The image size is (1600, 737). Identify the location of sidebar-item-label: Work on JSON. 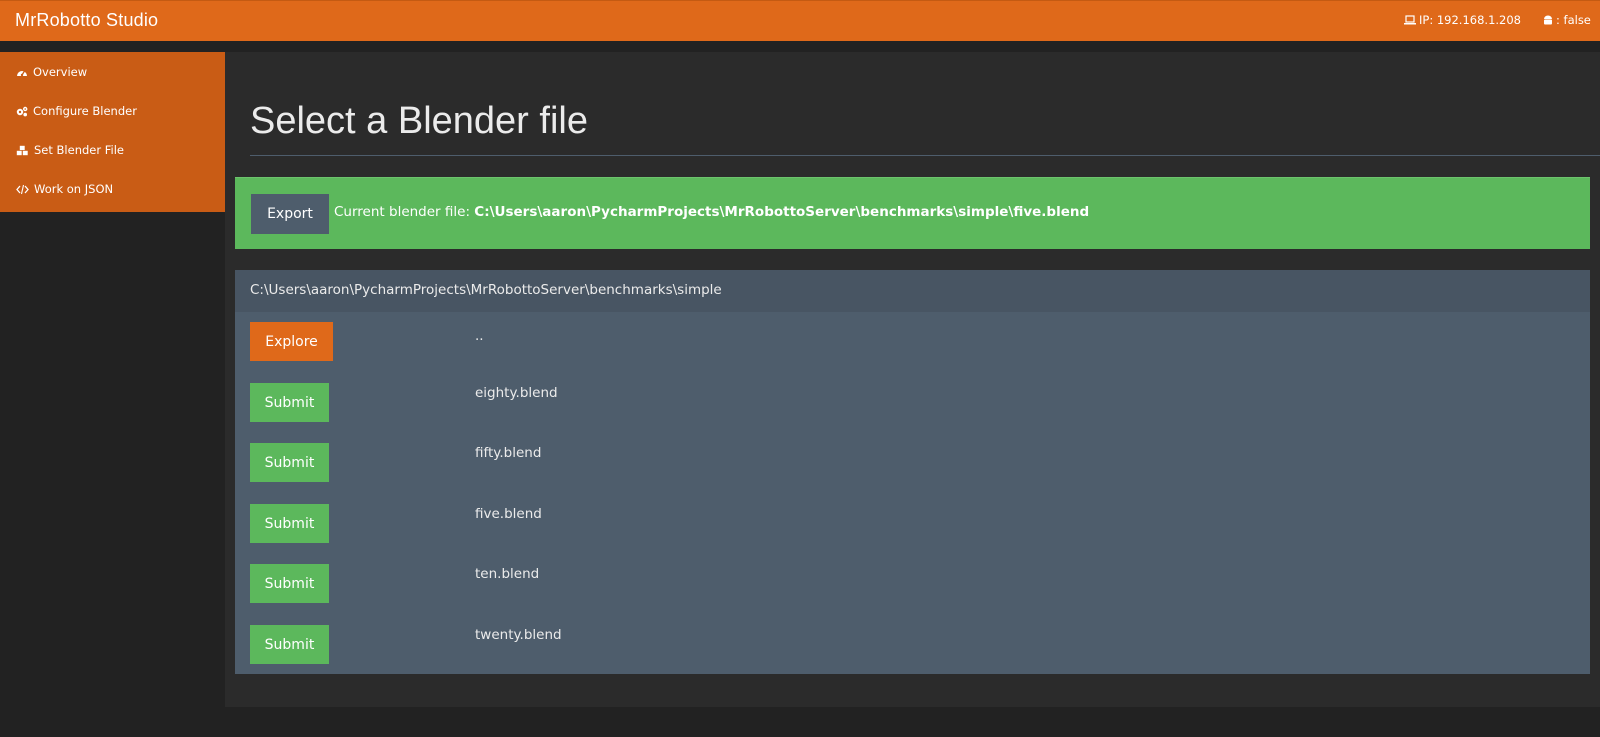
(74, 189).